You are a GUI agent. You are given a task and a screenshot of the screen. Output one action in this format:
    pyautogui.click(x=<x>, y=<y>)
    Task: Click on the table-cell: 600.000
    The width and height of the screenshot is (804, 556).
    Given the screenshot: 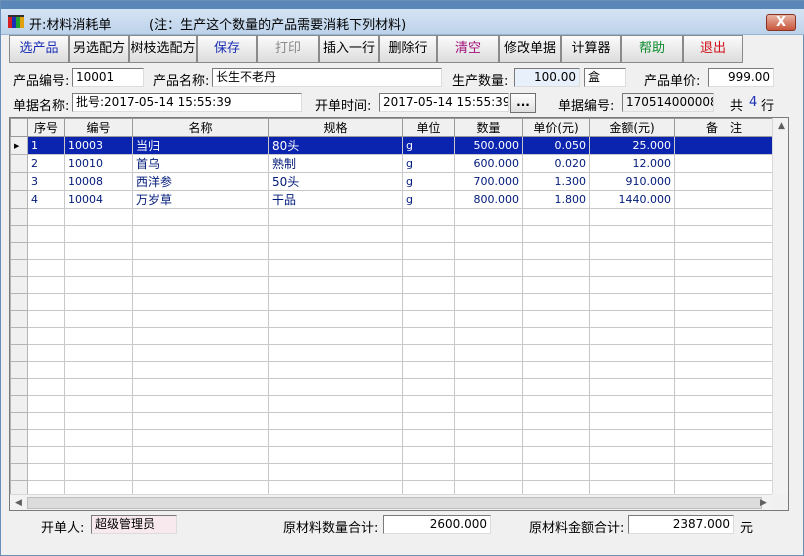 What is the action you would take?
    pyautogui.click(x=488, y=163)
    